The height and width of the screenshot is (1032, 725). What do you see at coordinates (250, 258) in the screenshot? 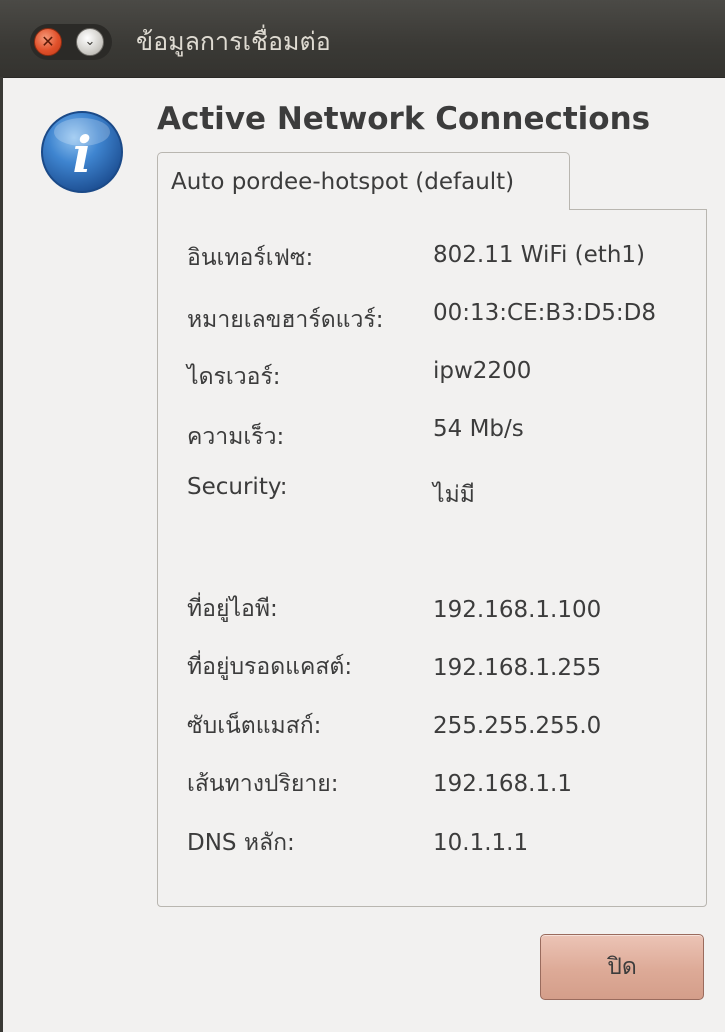
I see `interface-label: อินเทอร์เฟซ:` at bounding box center [250, 258].